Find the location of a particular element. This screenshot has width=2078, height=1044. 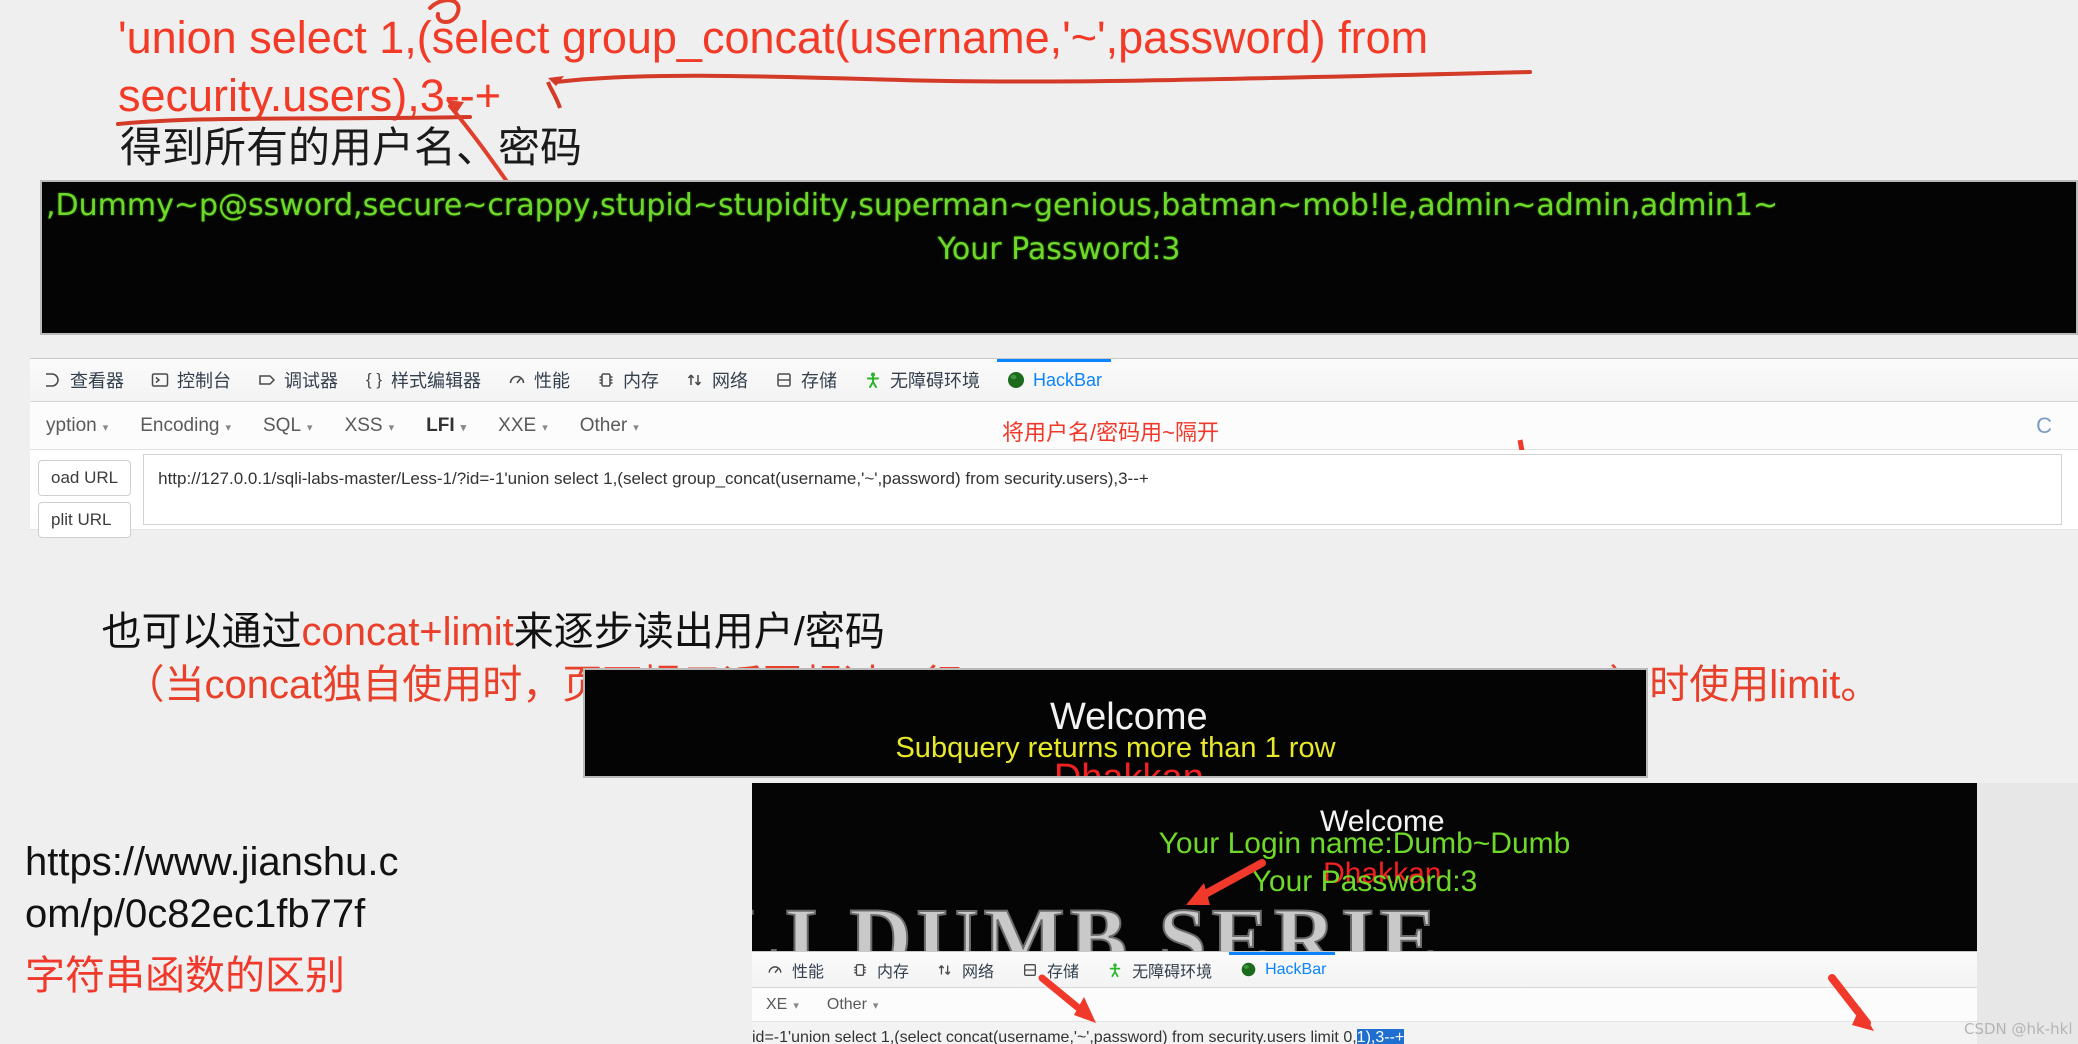

bottom-devtools-tab-memory: 内存 is located at coordinates (879, 969).